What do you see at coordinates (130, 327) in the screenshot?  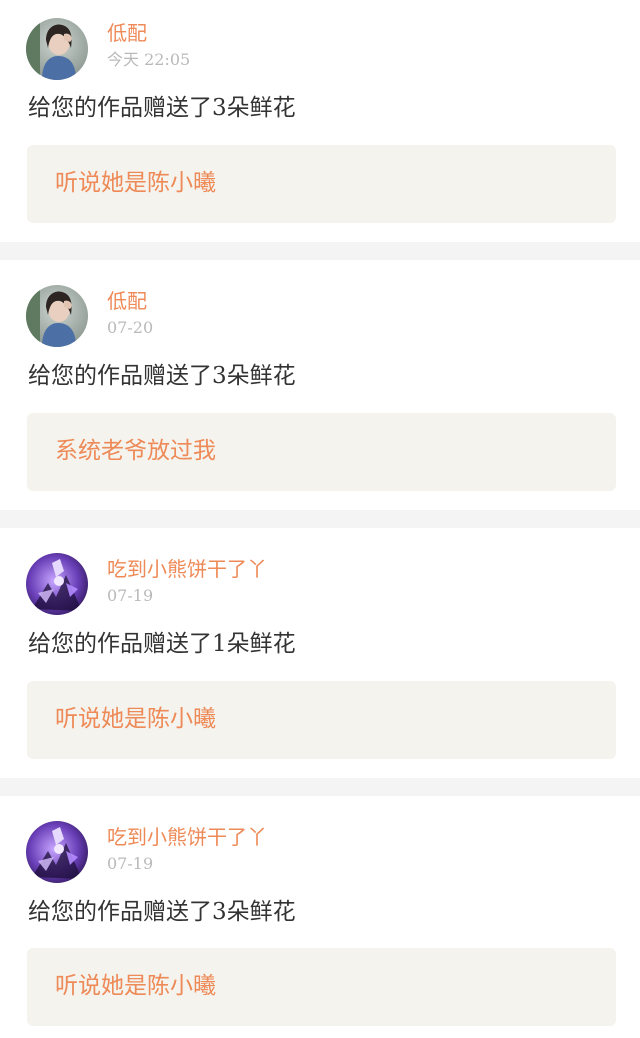 I see `timestamp: 07-20` at bounding box center [130, 327].